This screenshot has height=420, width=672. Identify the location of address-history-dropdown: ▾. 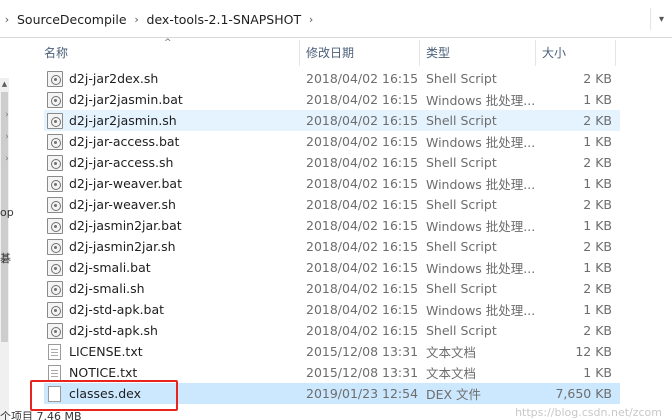
(661, 19).